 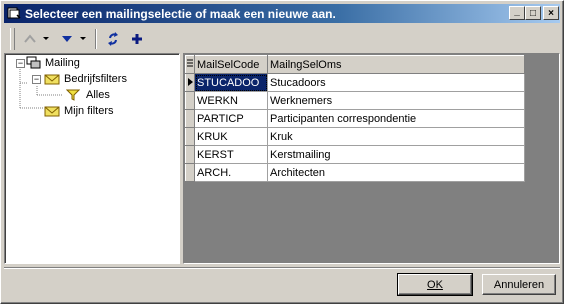 I want to click on cell-mailngselOms: Kerstmailing, so click(x=396, y=154).